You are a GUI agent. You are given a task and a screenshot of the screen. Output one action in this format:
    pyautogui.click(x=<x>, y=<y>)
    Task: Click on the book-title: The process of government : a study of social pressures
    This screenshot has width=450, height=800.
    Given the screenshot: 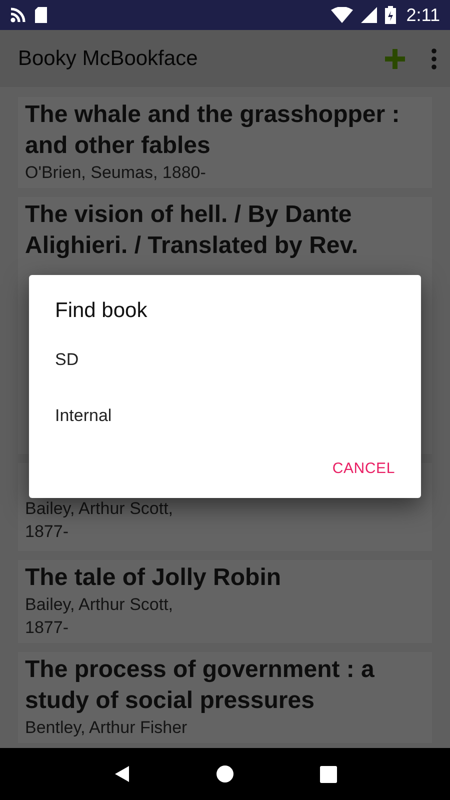 What is the action you would take?
    pyautogui.click(x=200, y=685)
    